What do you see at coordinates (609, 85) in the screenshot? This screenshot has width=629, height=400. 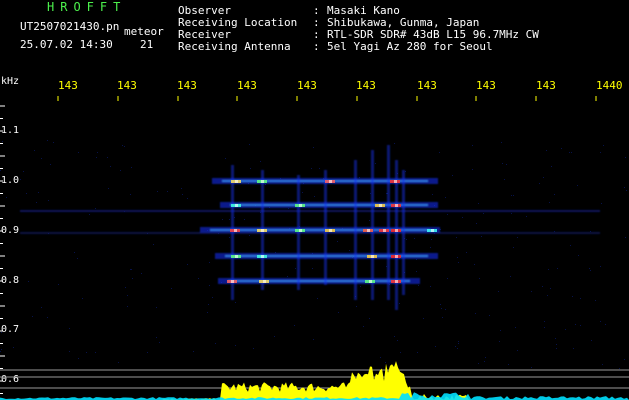 I see `time-tick-label: 1440` at bounding box center [609, 85].